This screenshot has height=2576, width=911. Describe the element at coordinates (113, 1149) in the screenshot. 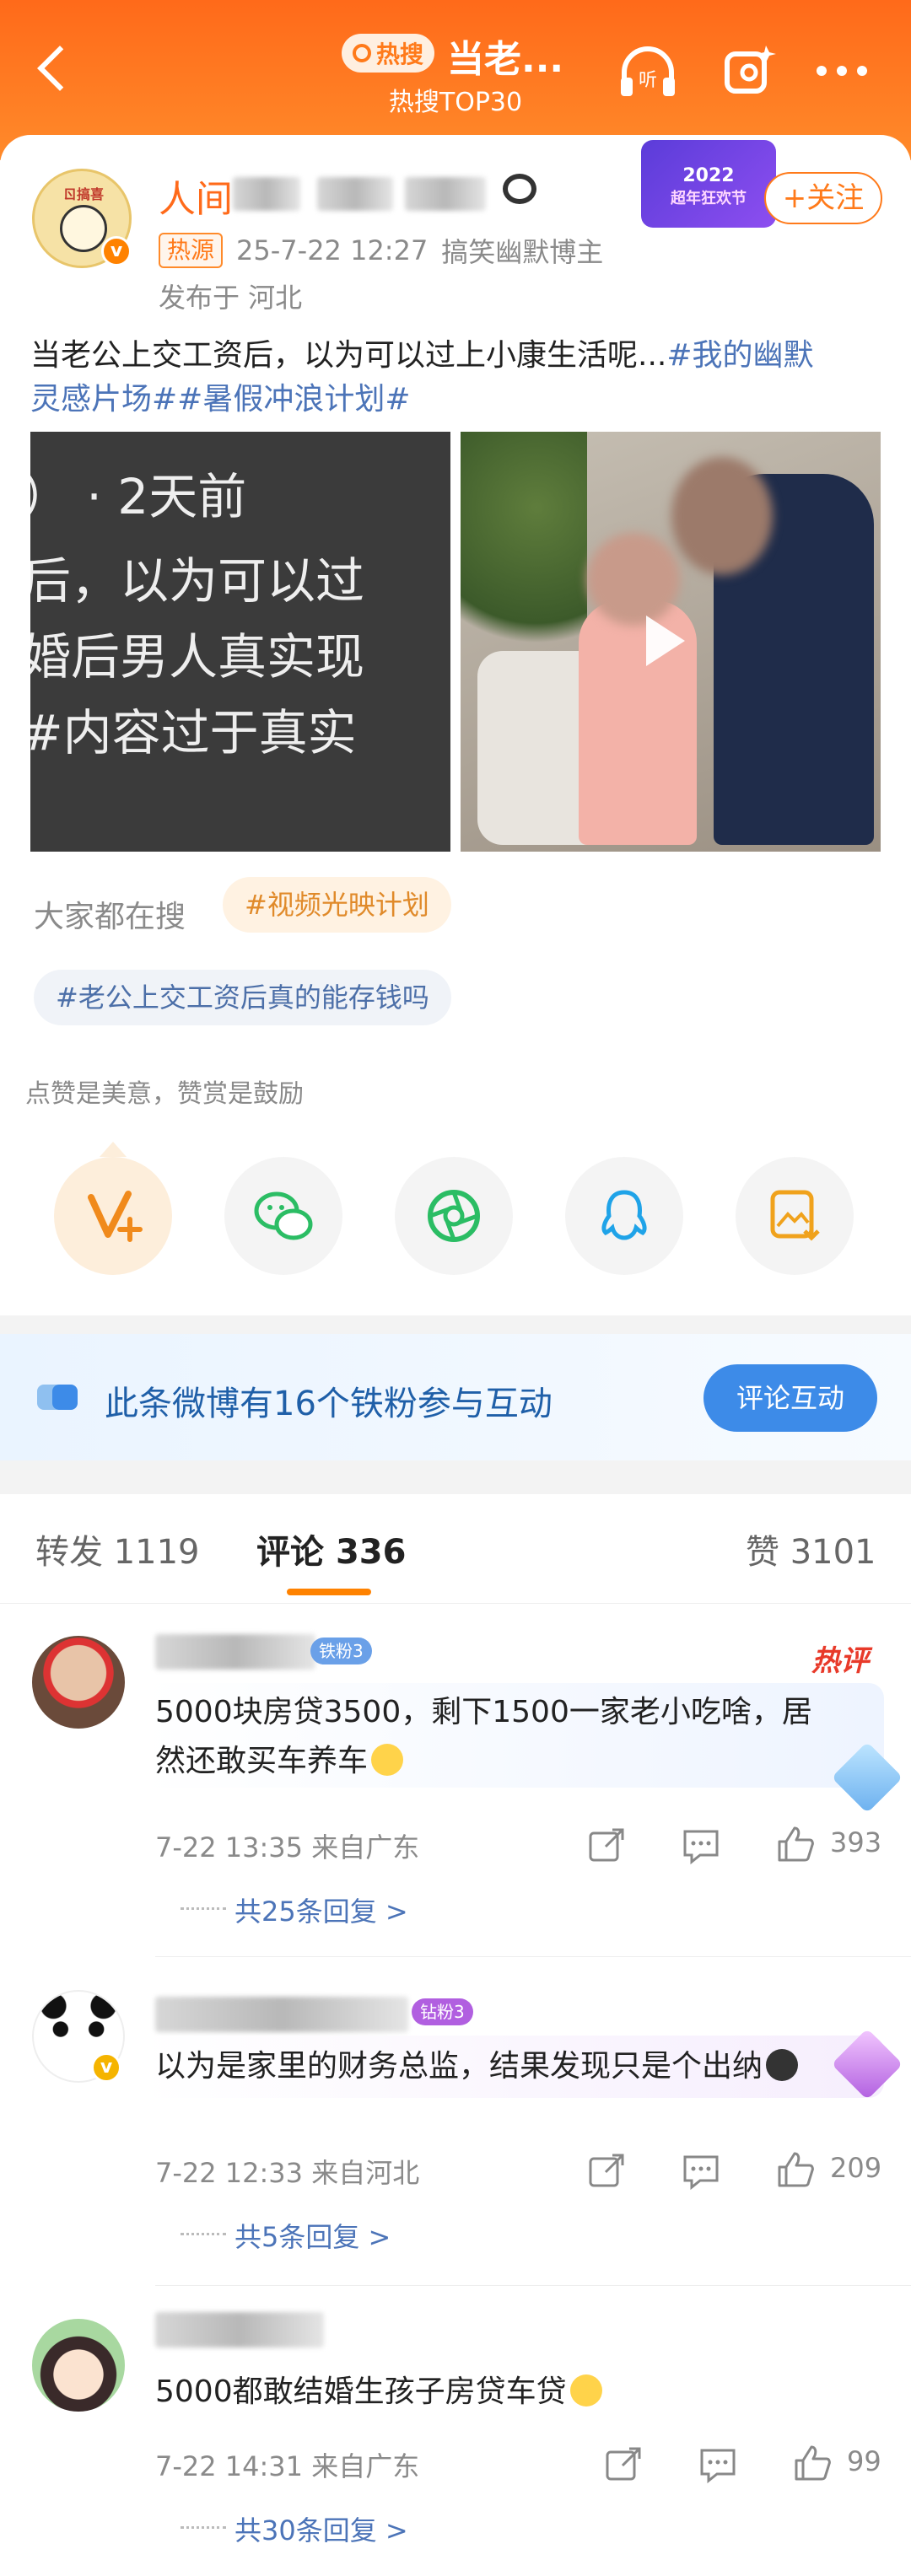

I see `tooltip-pointer` at that location.